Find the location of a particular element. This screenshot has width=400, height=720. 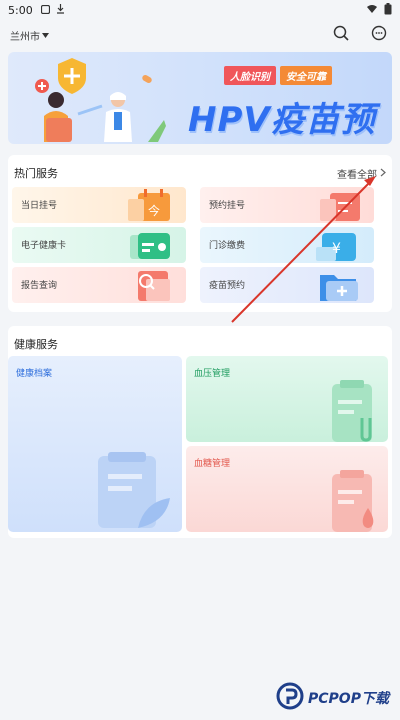

watermark: PCPOP下载 is located at coordinates (332, 698).